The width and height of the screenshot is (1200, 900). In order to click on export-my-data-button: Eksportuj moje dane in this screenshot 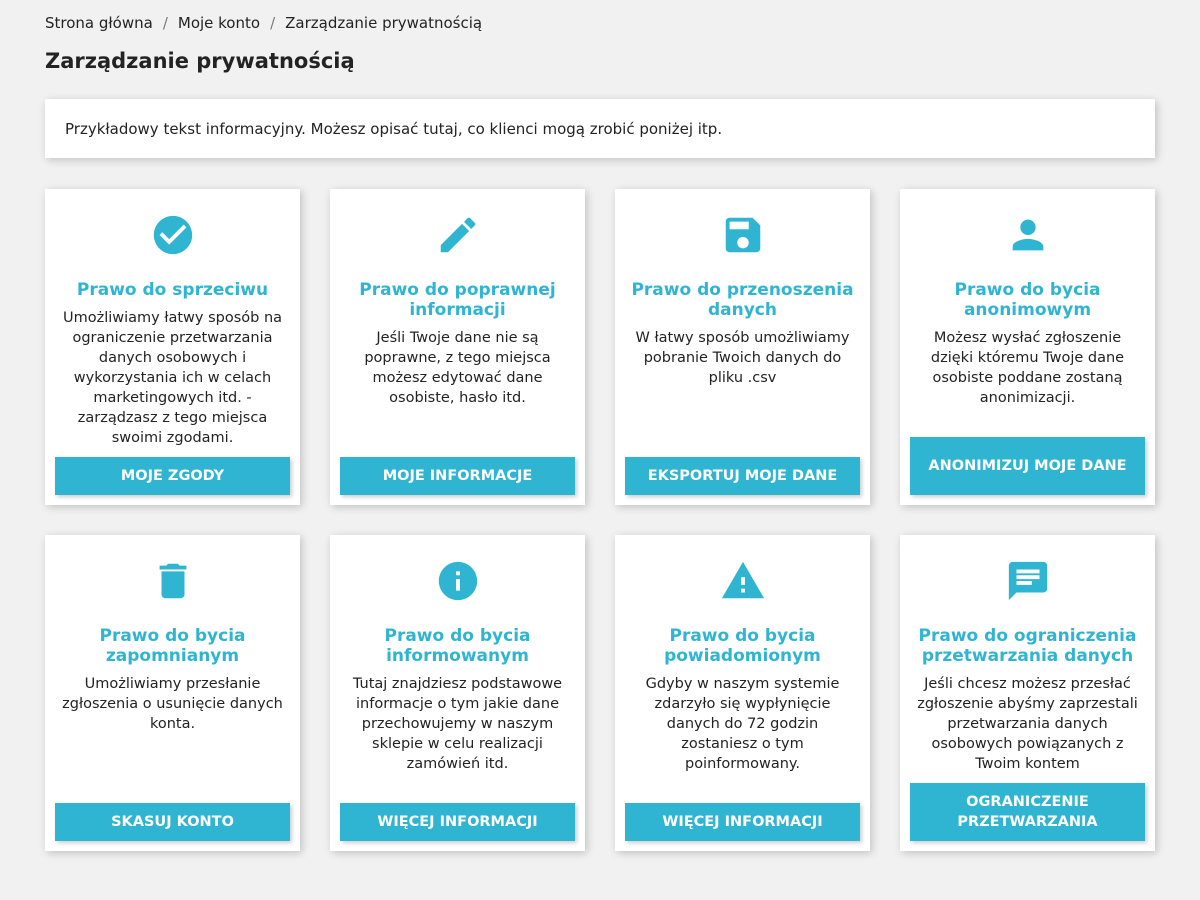, I will do `click(742, 476)`.